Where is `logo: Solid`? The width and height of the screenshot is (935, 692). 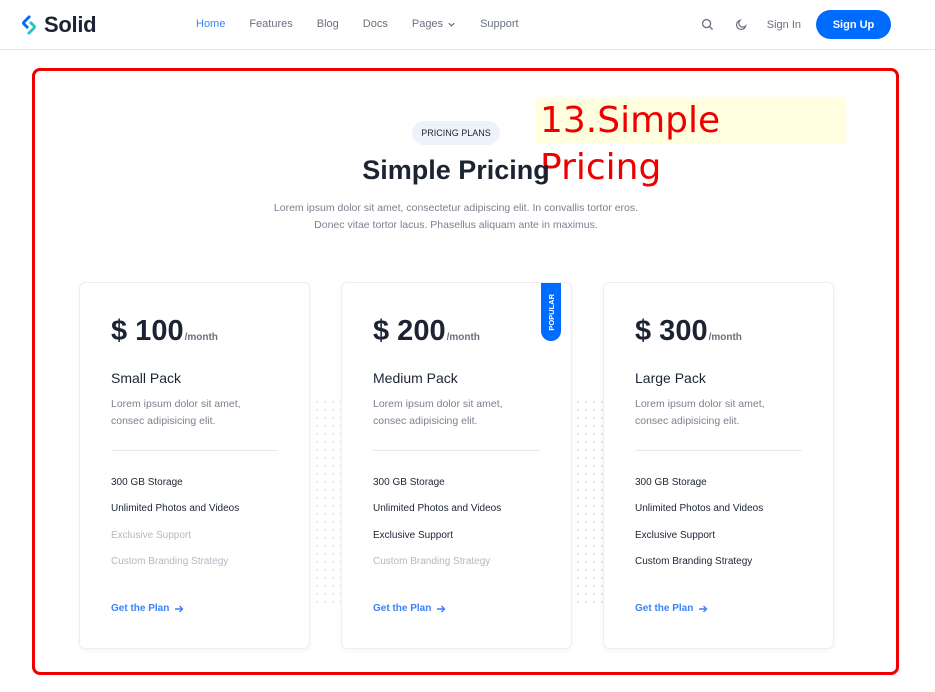 logo: Solid is located at coordinates (58, 25).